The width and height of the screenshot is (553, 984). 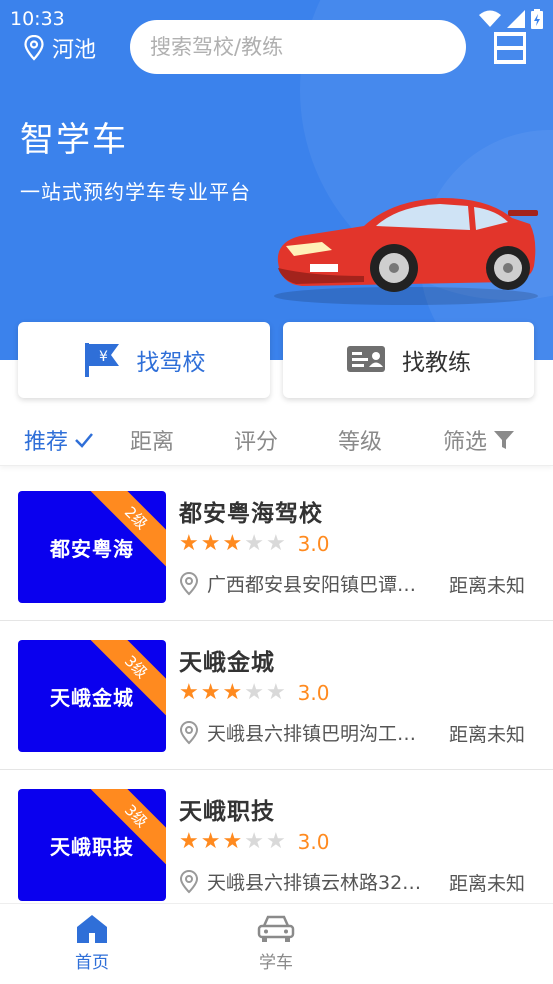 What do you see at coordinates (504, 440) in the screenshot?
I see `funnel-icon` at bounding box center [504, 440].